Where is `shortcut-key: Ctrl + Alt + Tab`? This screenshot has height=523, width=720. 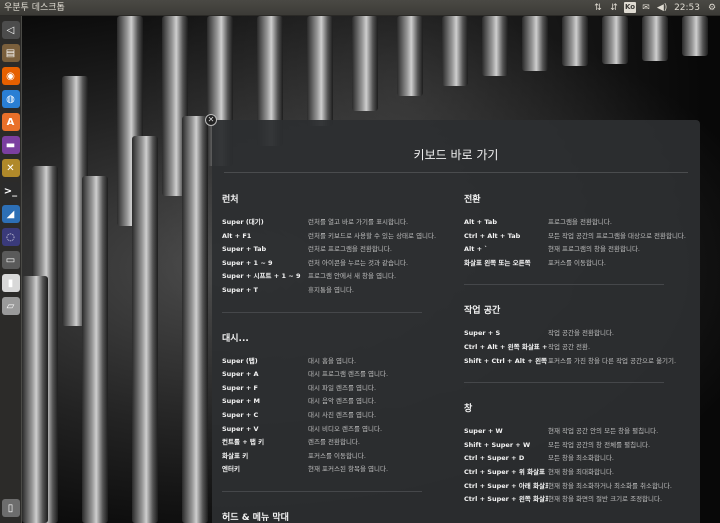
shortcut-key: Ctrl + Alt + Tab is located at coordinates (492, 235).